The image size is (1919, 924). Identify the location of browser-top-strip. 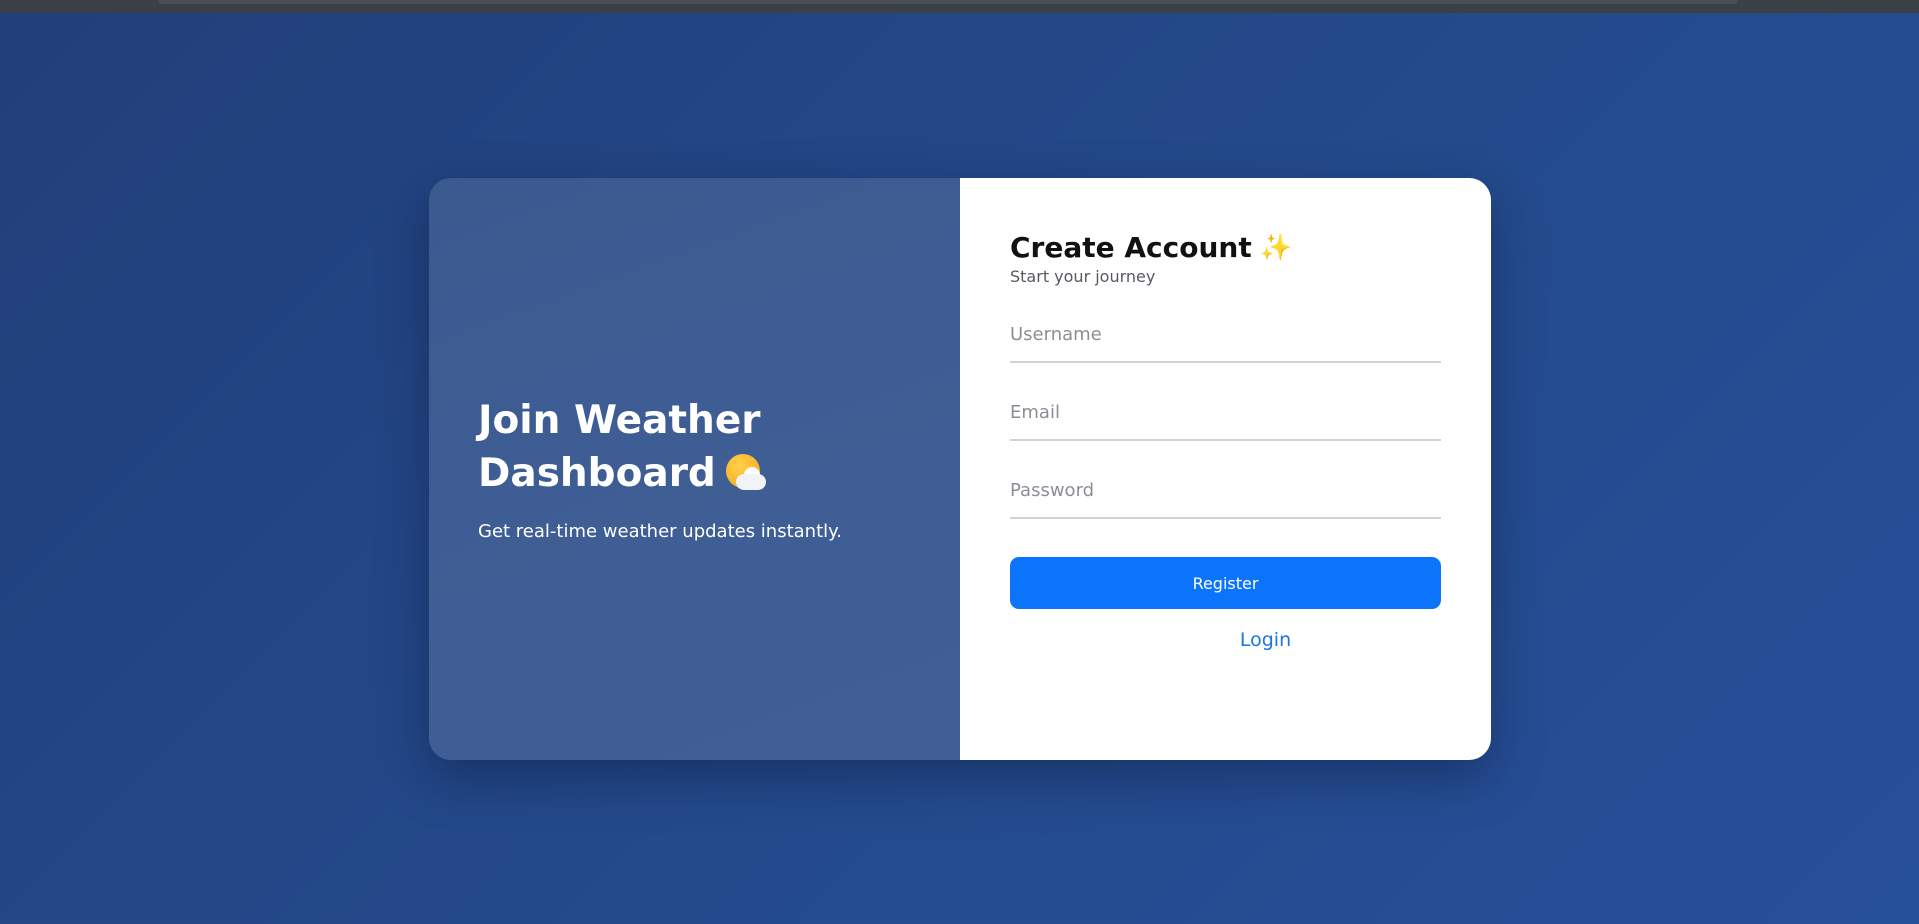
(959, 6).